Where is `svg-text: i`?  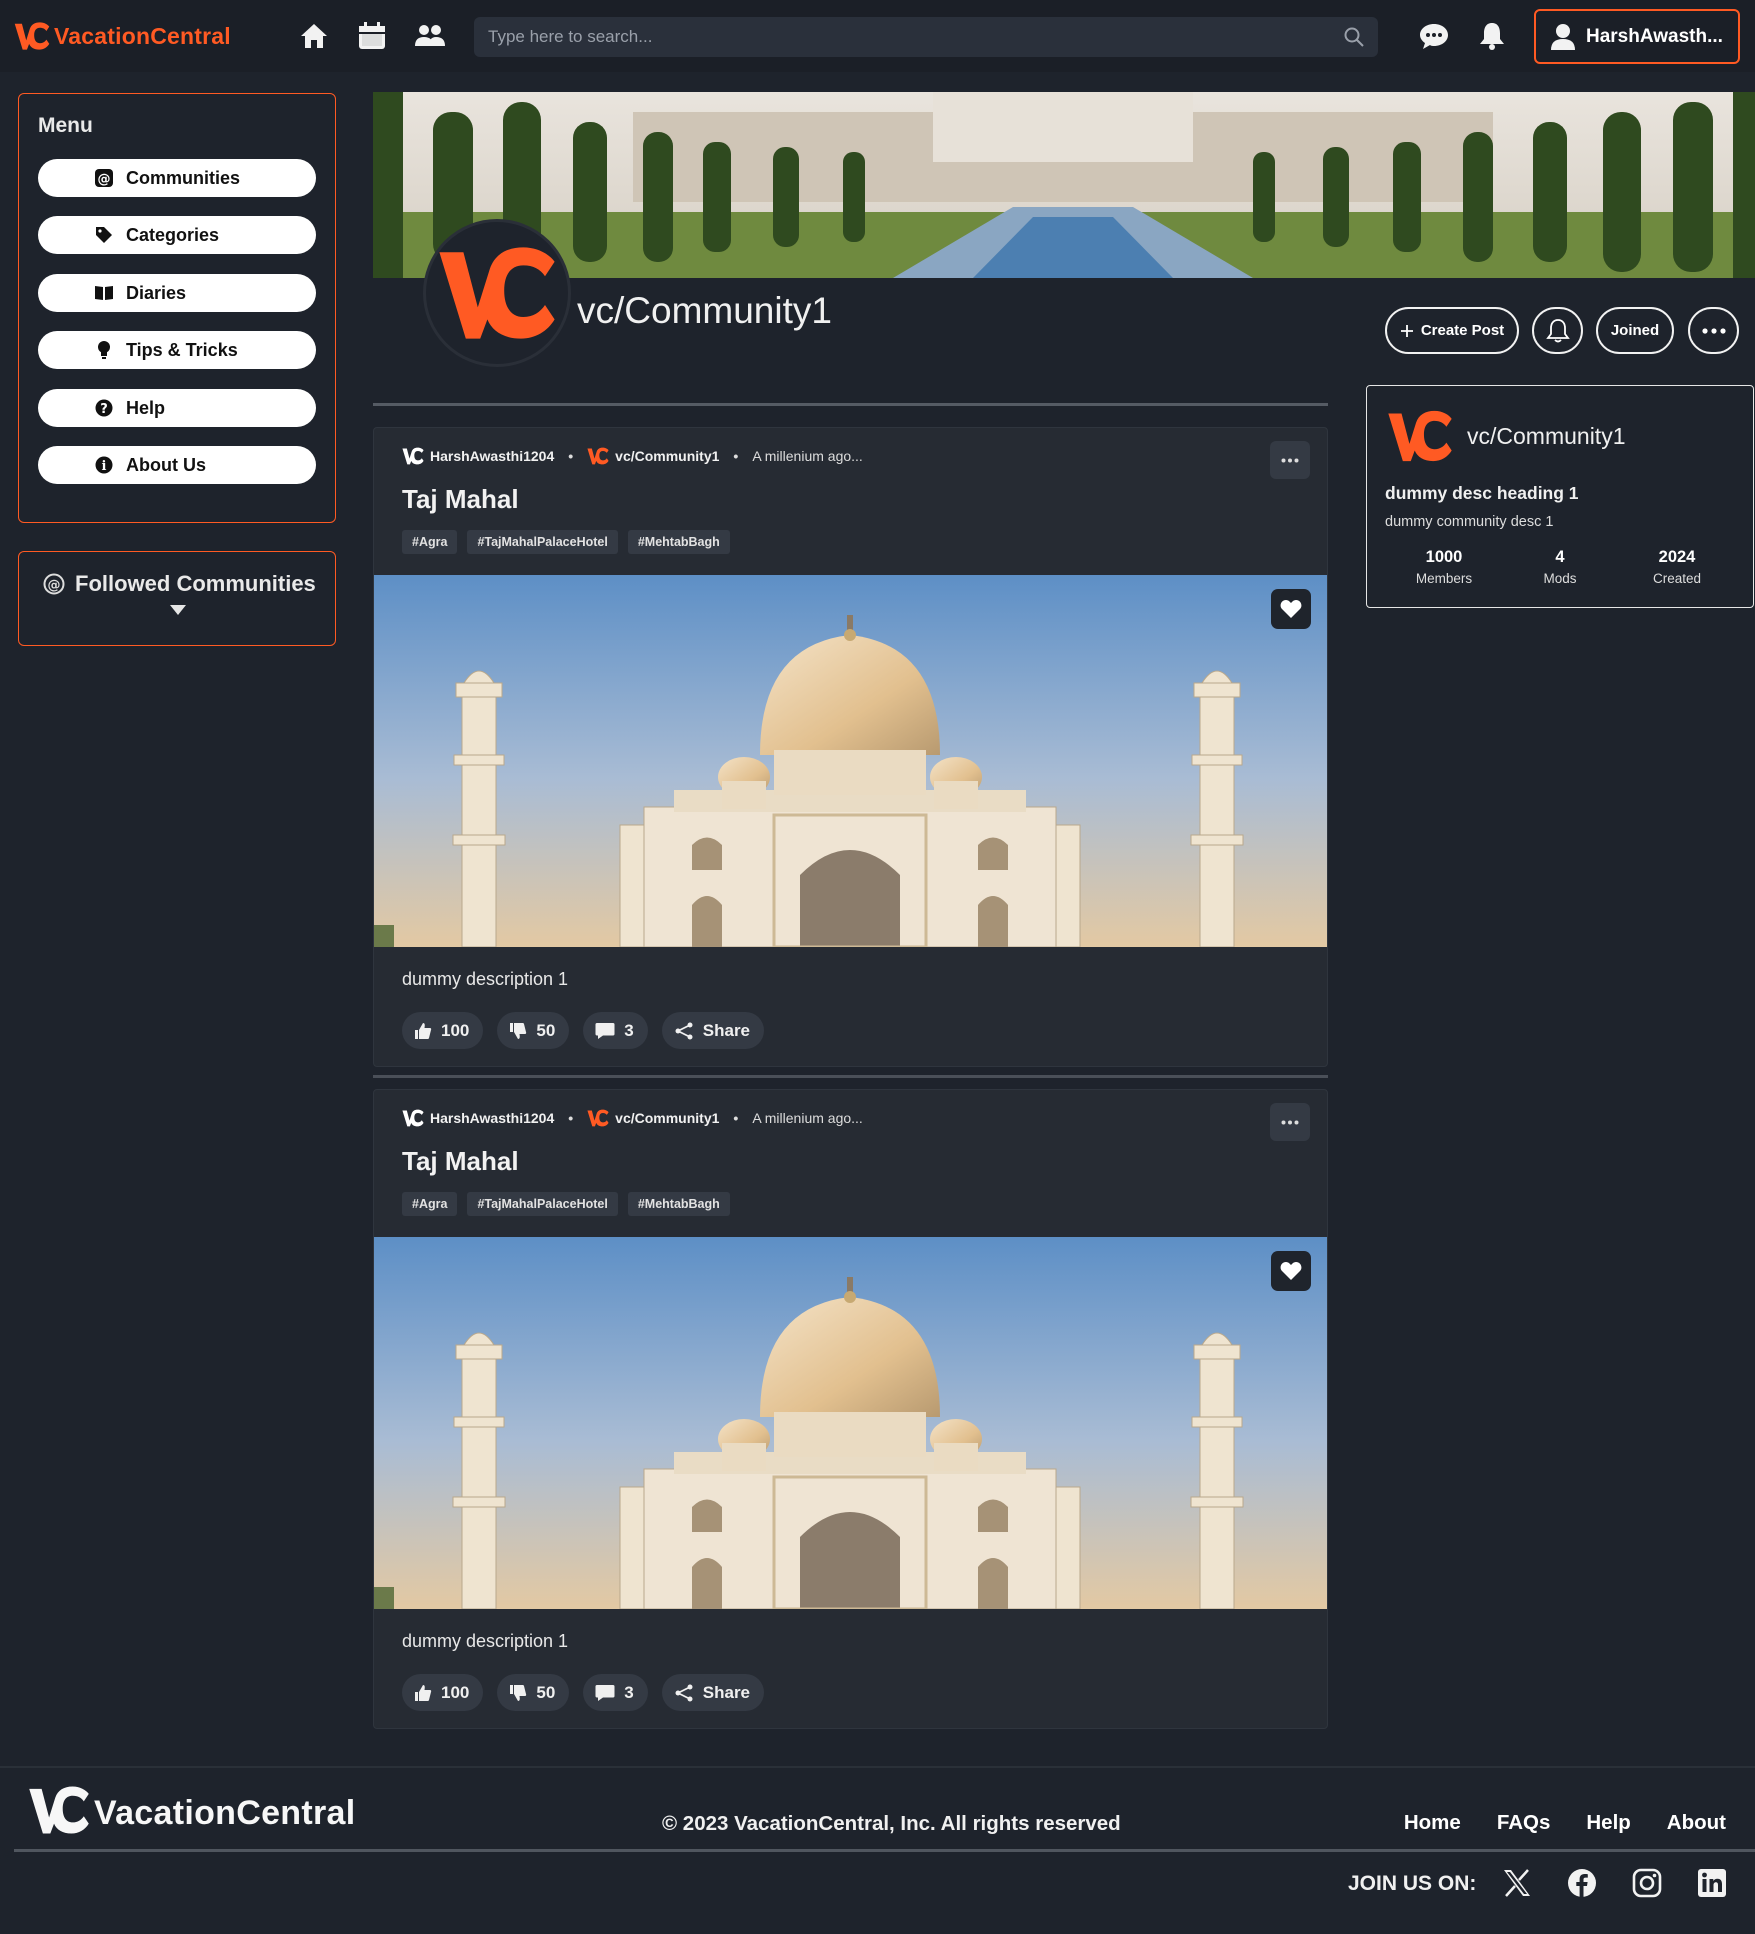
svg-text: i is located at coordinates (104, 466).